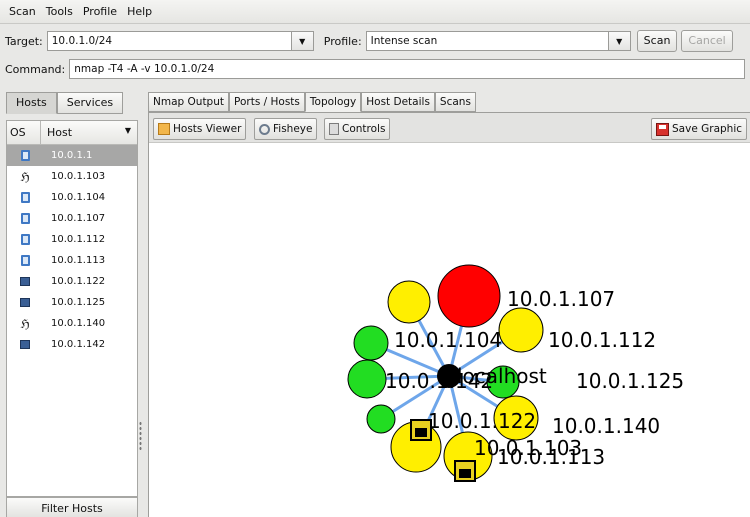 The height and width of the screenshot is (517, 750). What do you see at coordinates (207, 129) in the screenshot?
I see `hosts-viewer-label: Hosts Viewer` at bounding box center [207, 129].